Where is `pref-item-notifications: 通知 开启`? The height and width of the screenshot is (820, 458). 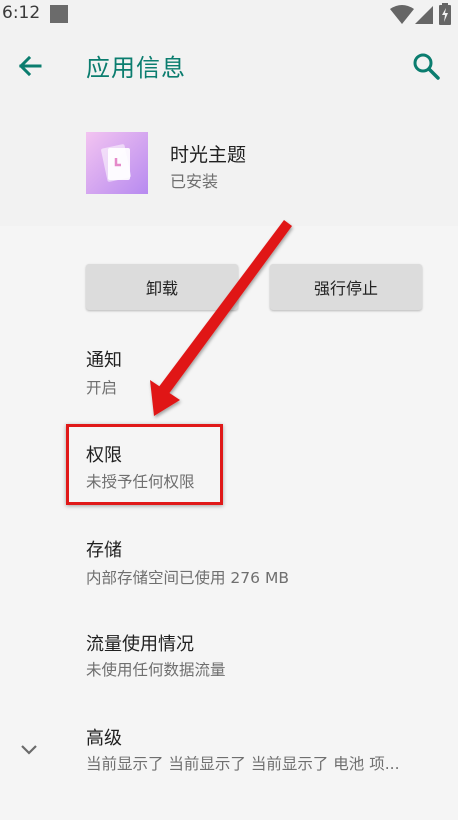 pref-item-notifications: 通知 开启 is located at coordinates (229, 368).